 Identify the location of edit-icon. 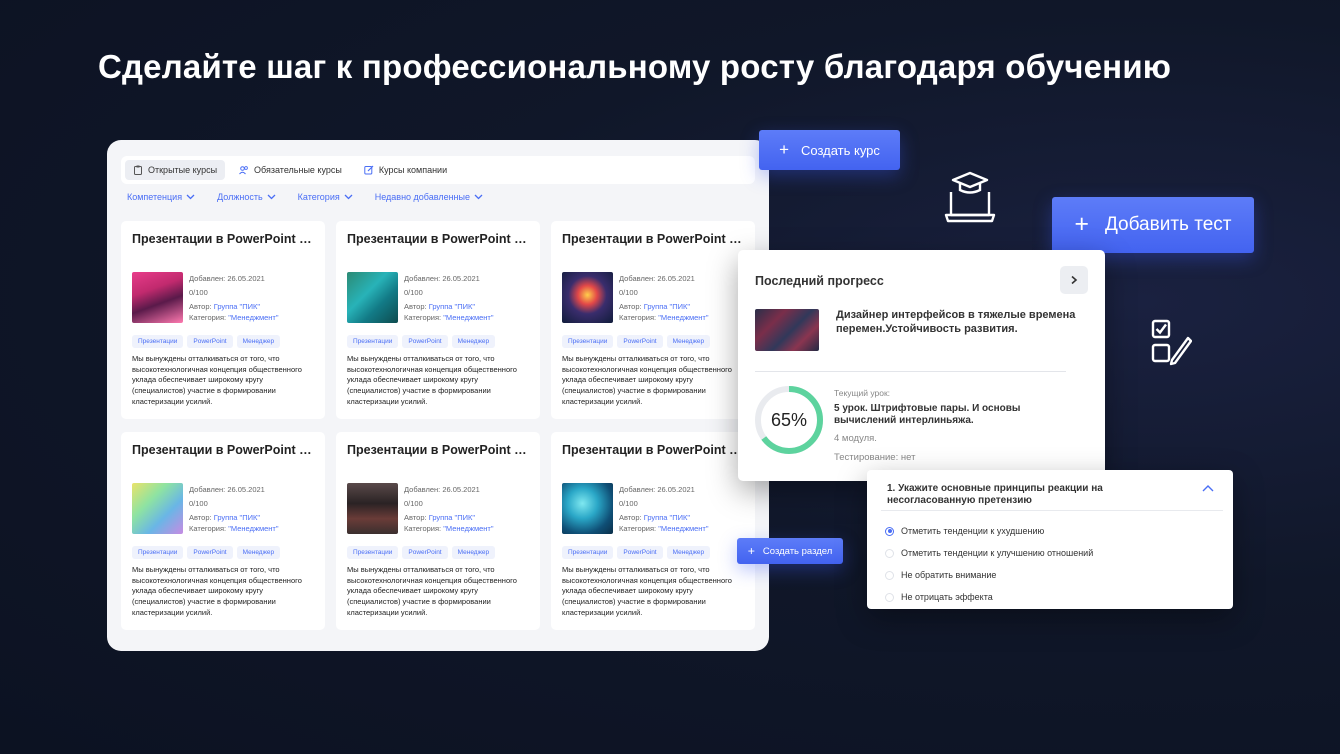
(369, 170).